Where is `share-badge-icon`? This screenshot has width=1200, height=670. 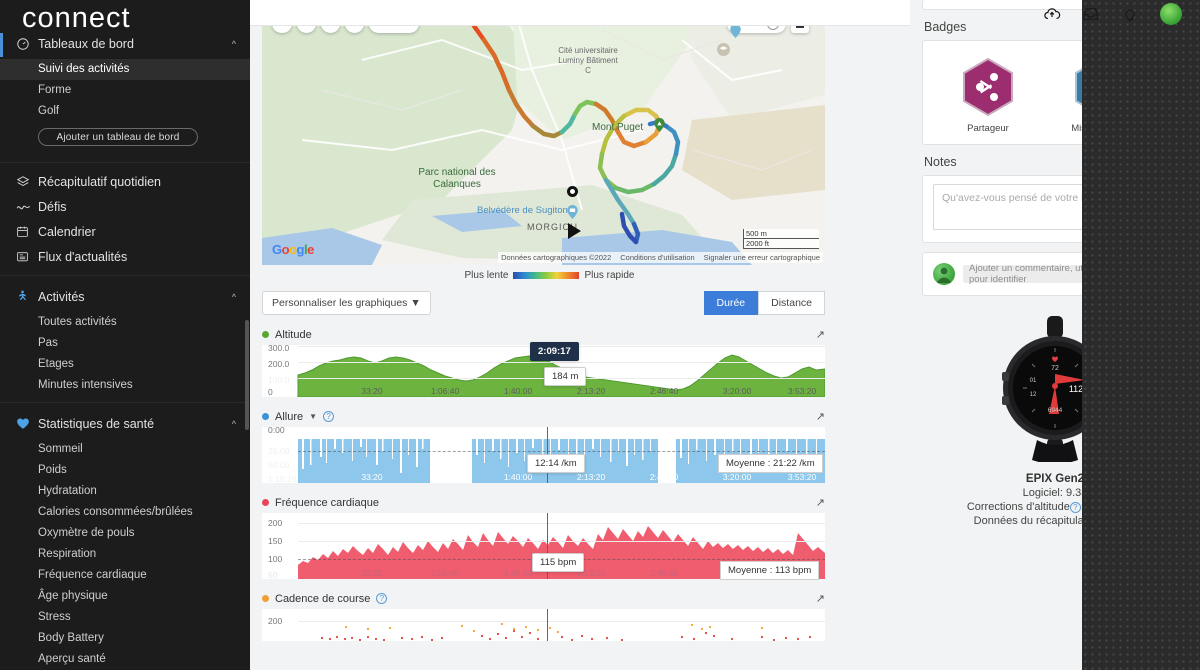
share-badge-icon is located at coordinates (988, 87).